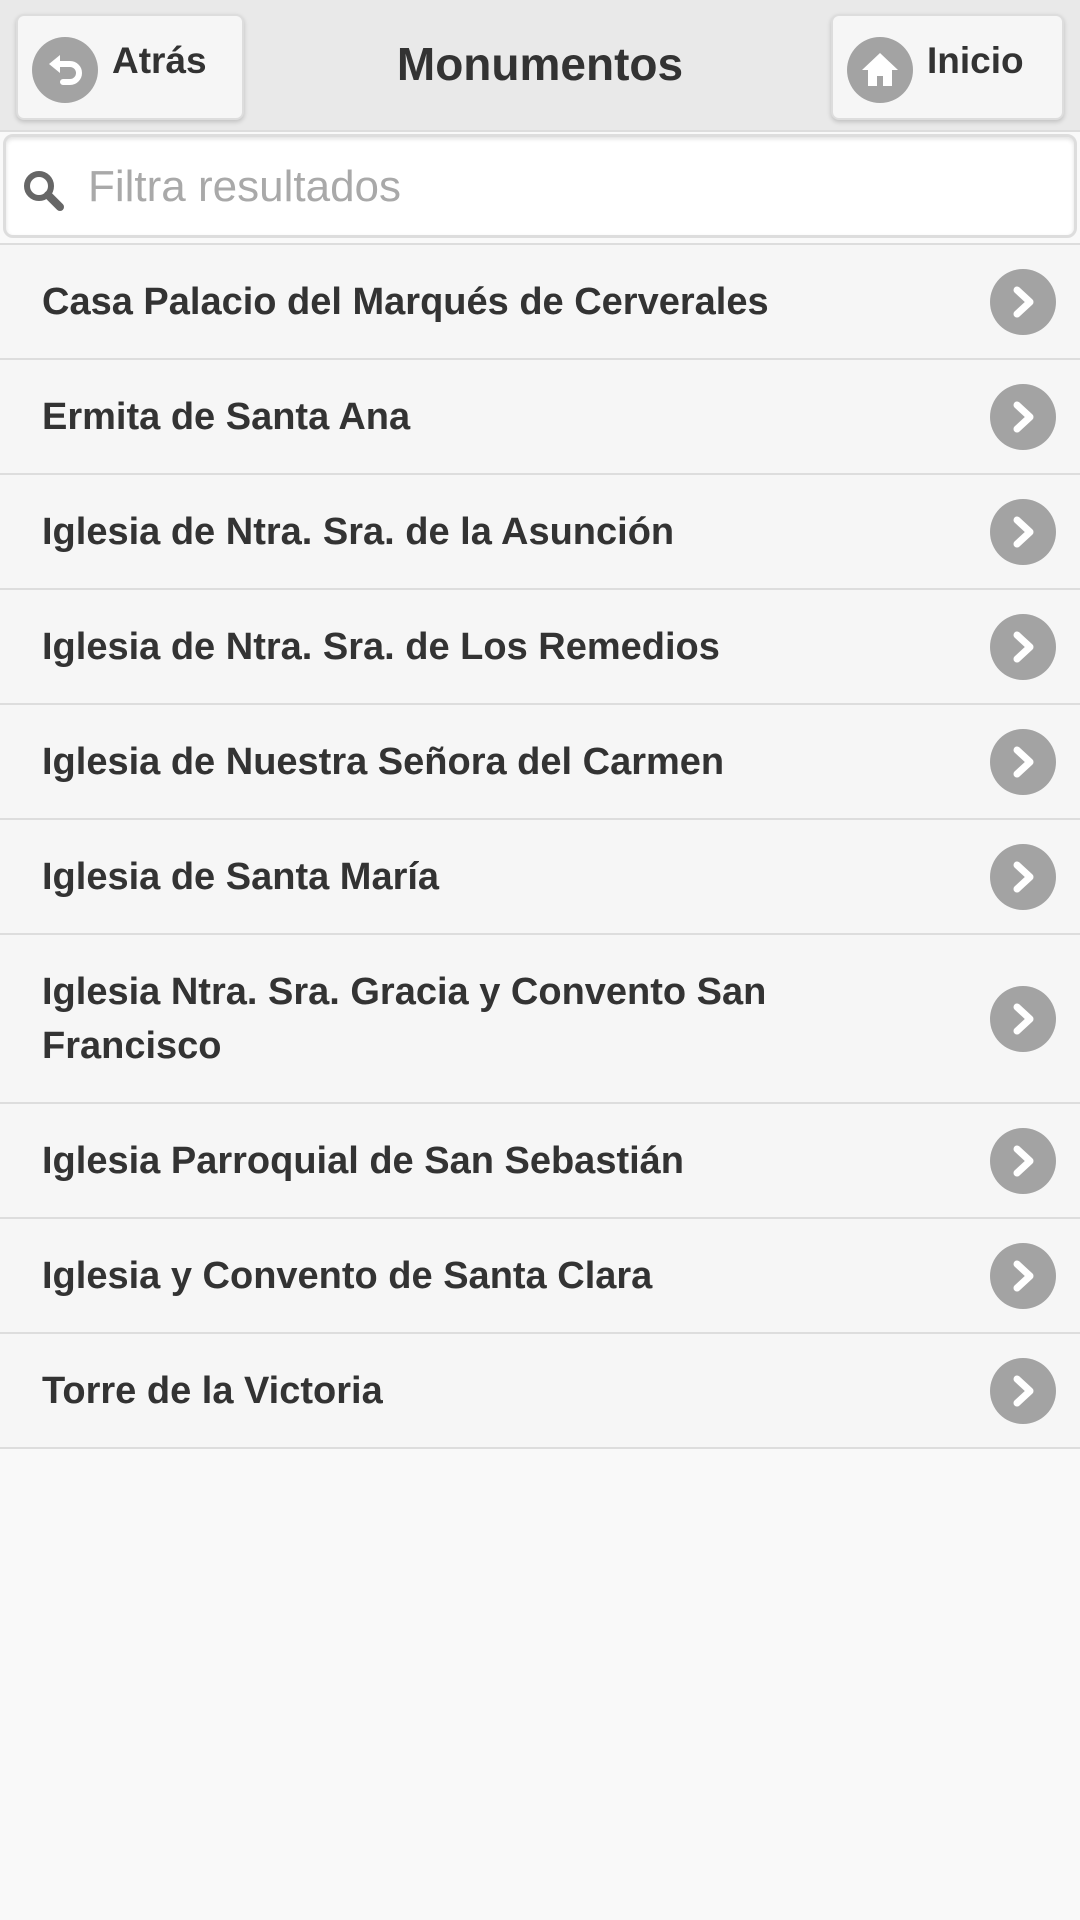  I want to click on list-item-label: Iglesia Parroquial de San Sebastián, so click(363, 1160).